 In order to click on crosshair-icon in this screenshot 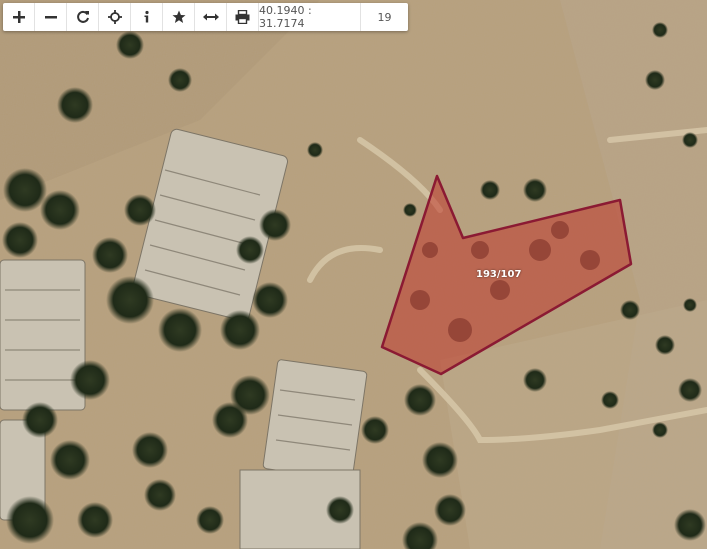, I will do `click(114, 17)`.